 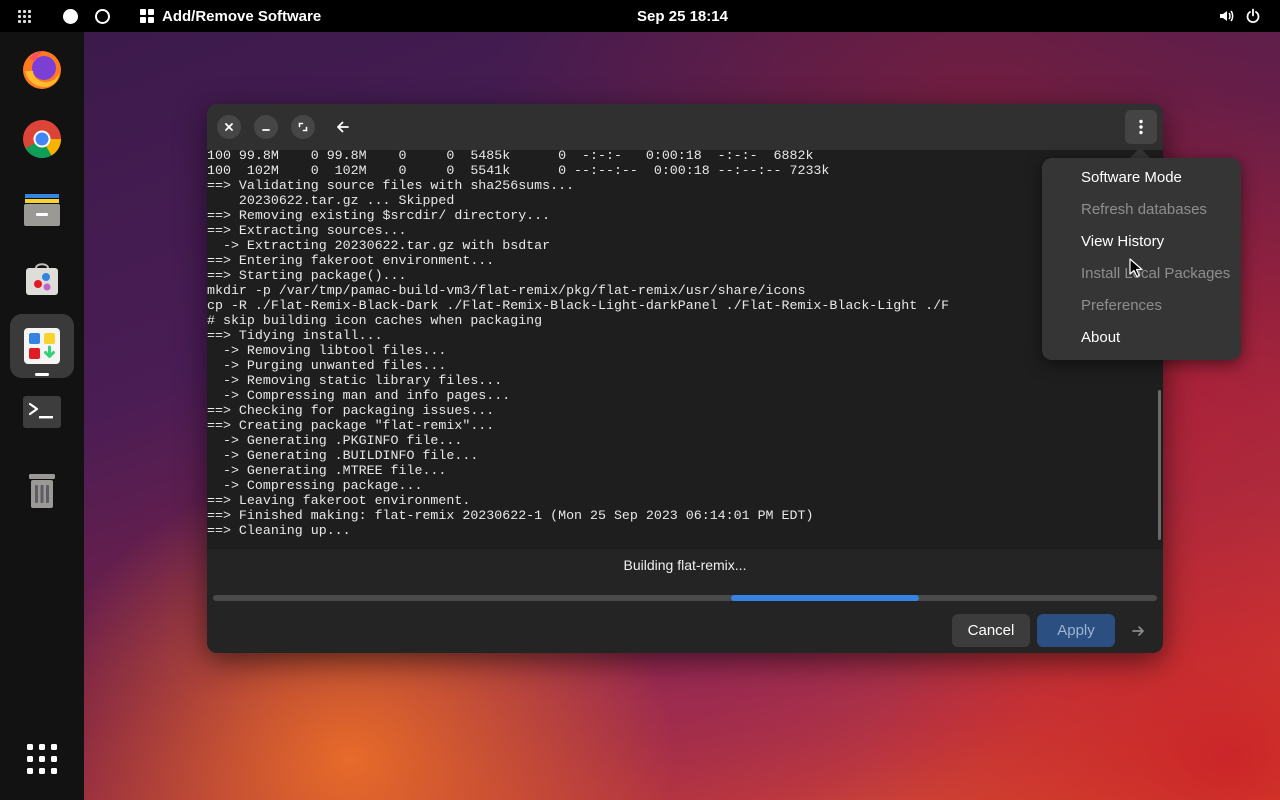 I want to click on progress-bar, so click(x=685, y=598).